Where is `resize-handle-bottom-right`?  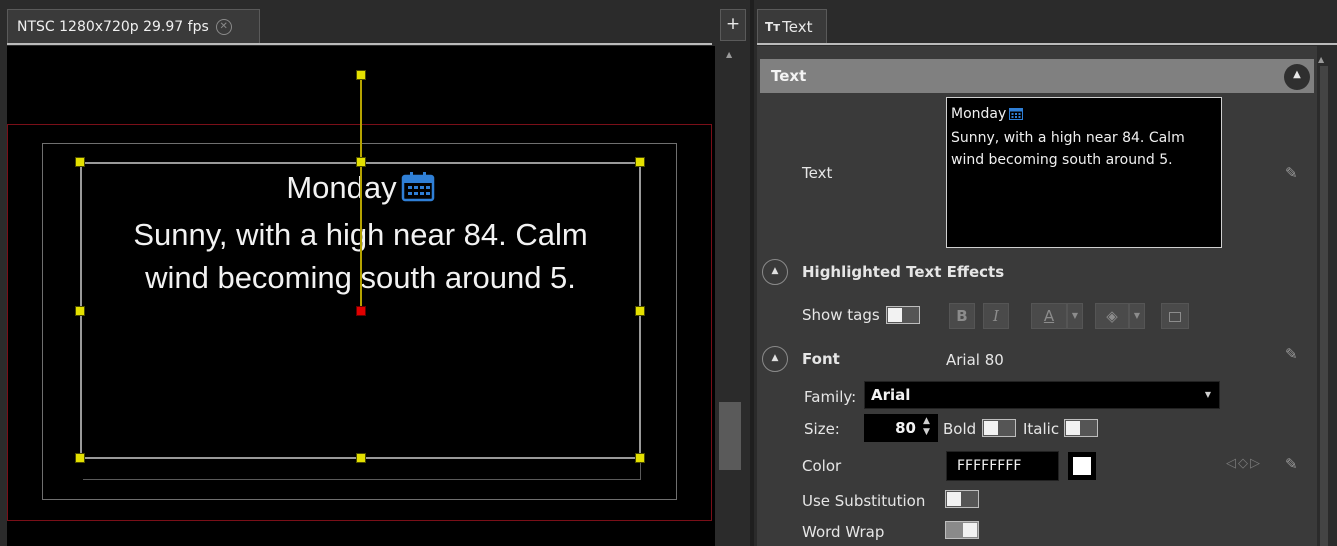 resize-handle-bottom-right is located at coordinates (640, 458).